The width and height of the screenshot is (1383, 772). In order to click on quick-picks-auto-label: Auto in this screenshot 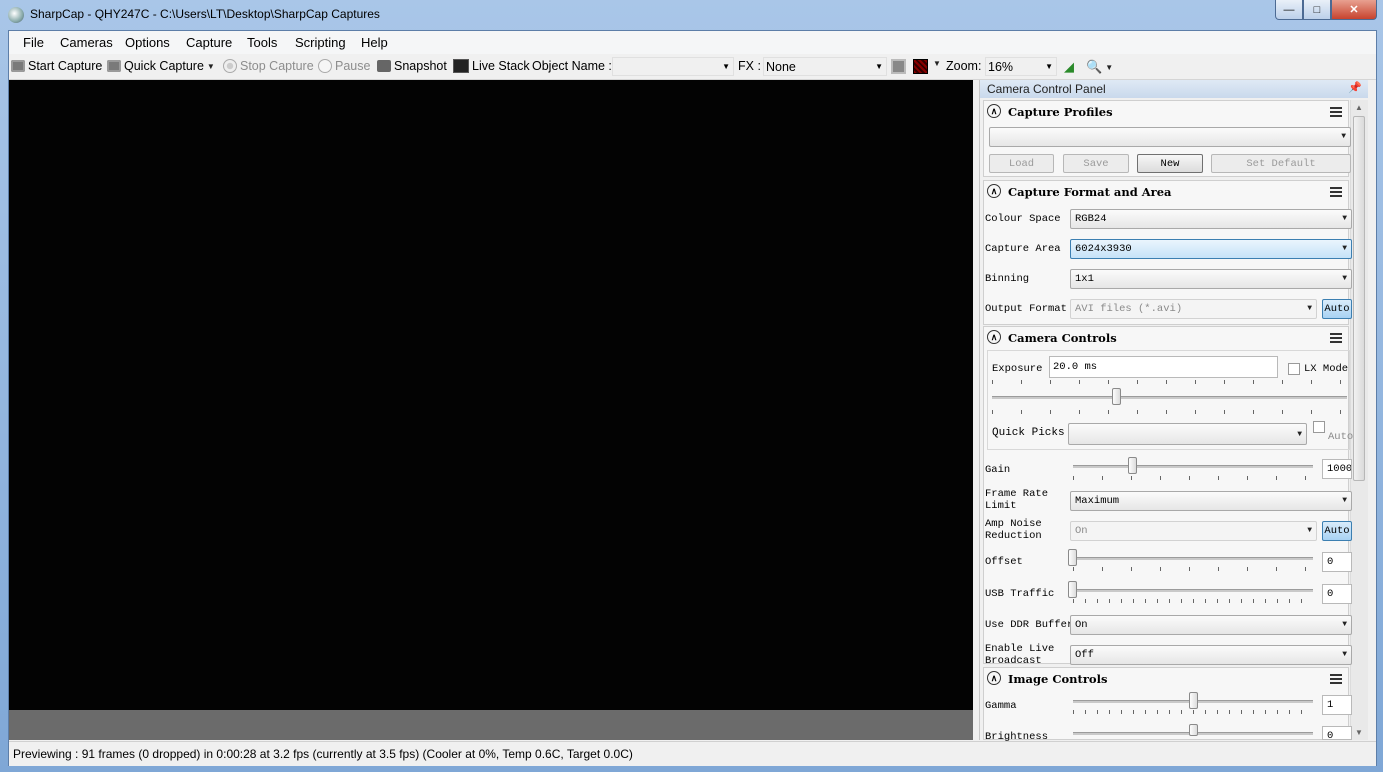, I will do `click(1341, 437)`.